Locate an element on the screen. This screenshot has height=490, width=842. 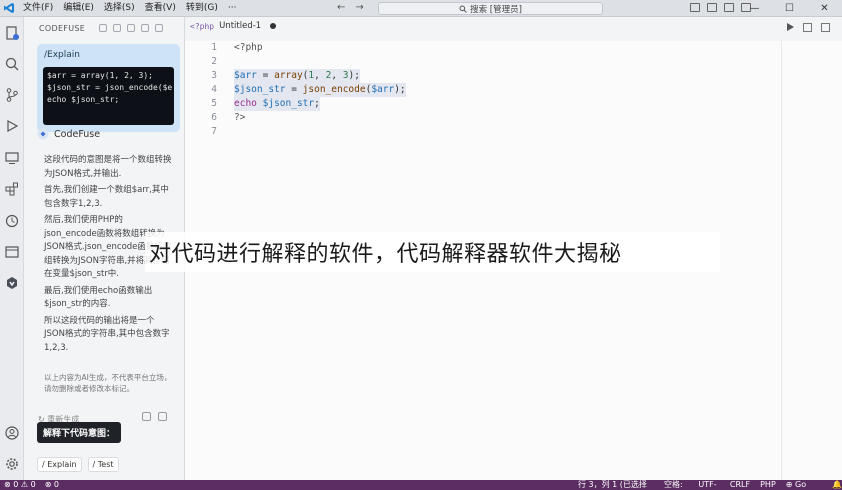
toggle-panel-icon is located at coordinates (712, 7).